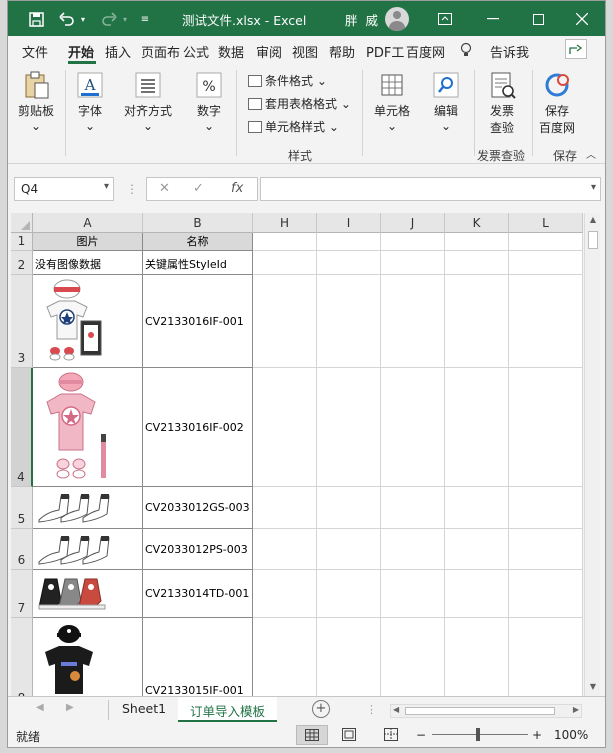  I want to click on cell-a2: 没有图像数据, so click(88, 263).